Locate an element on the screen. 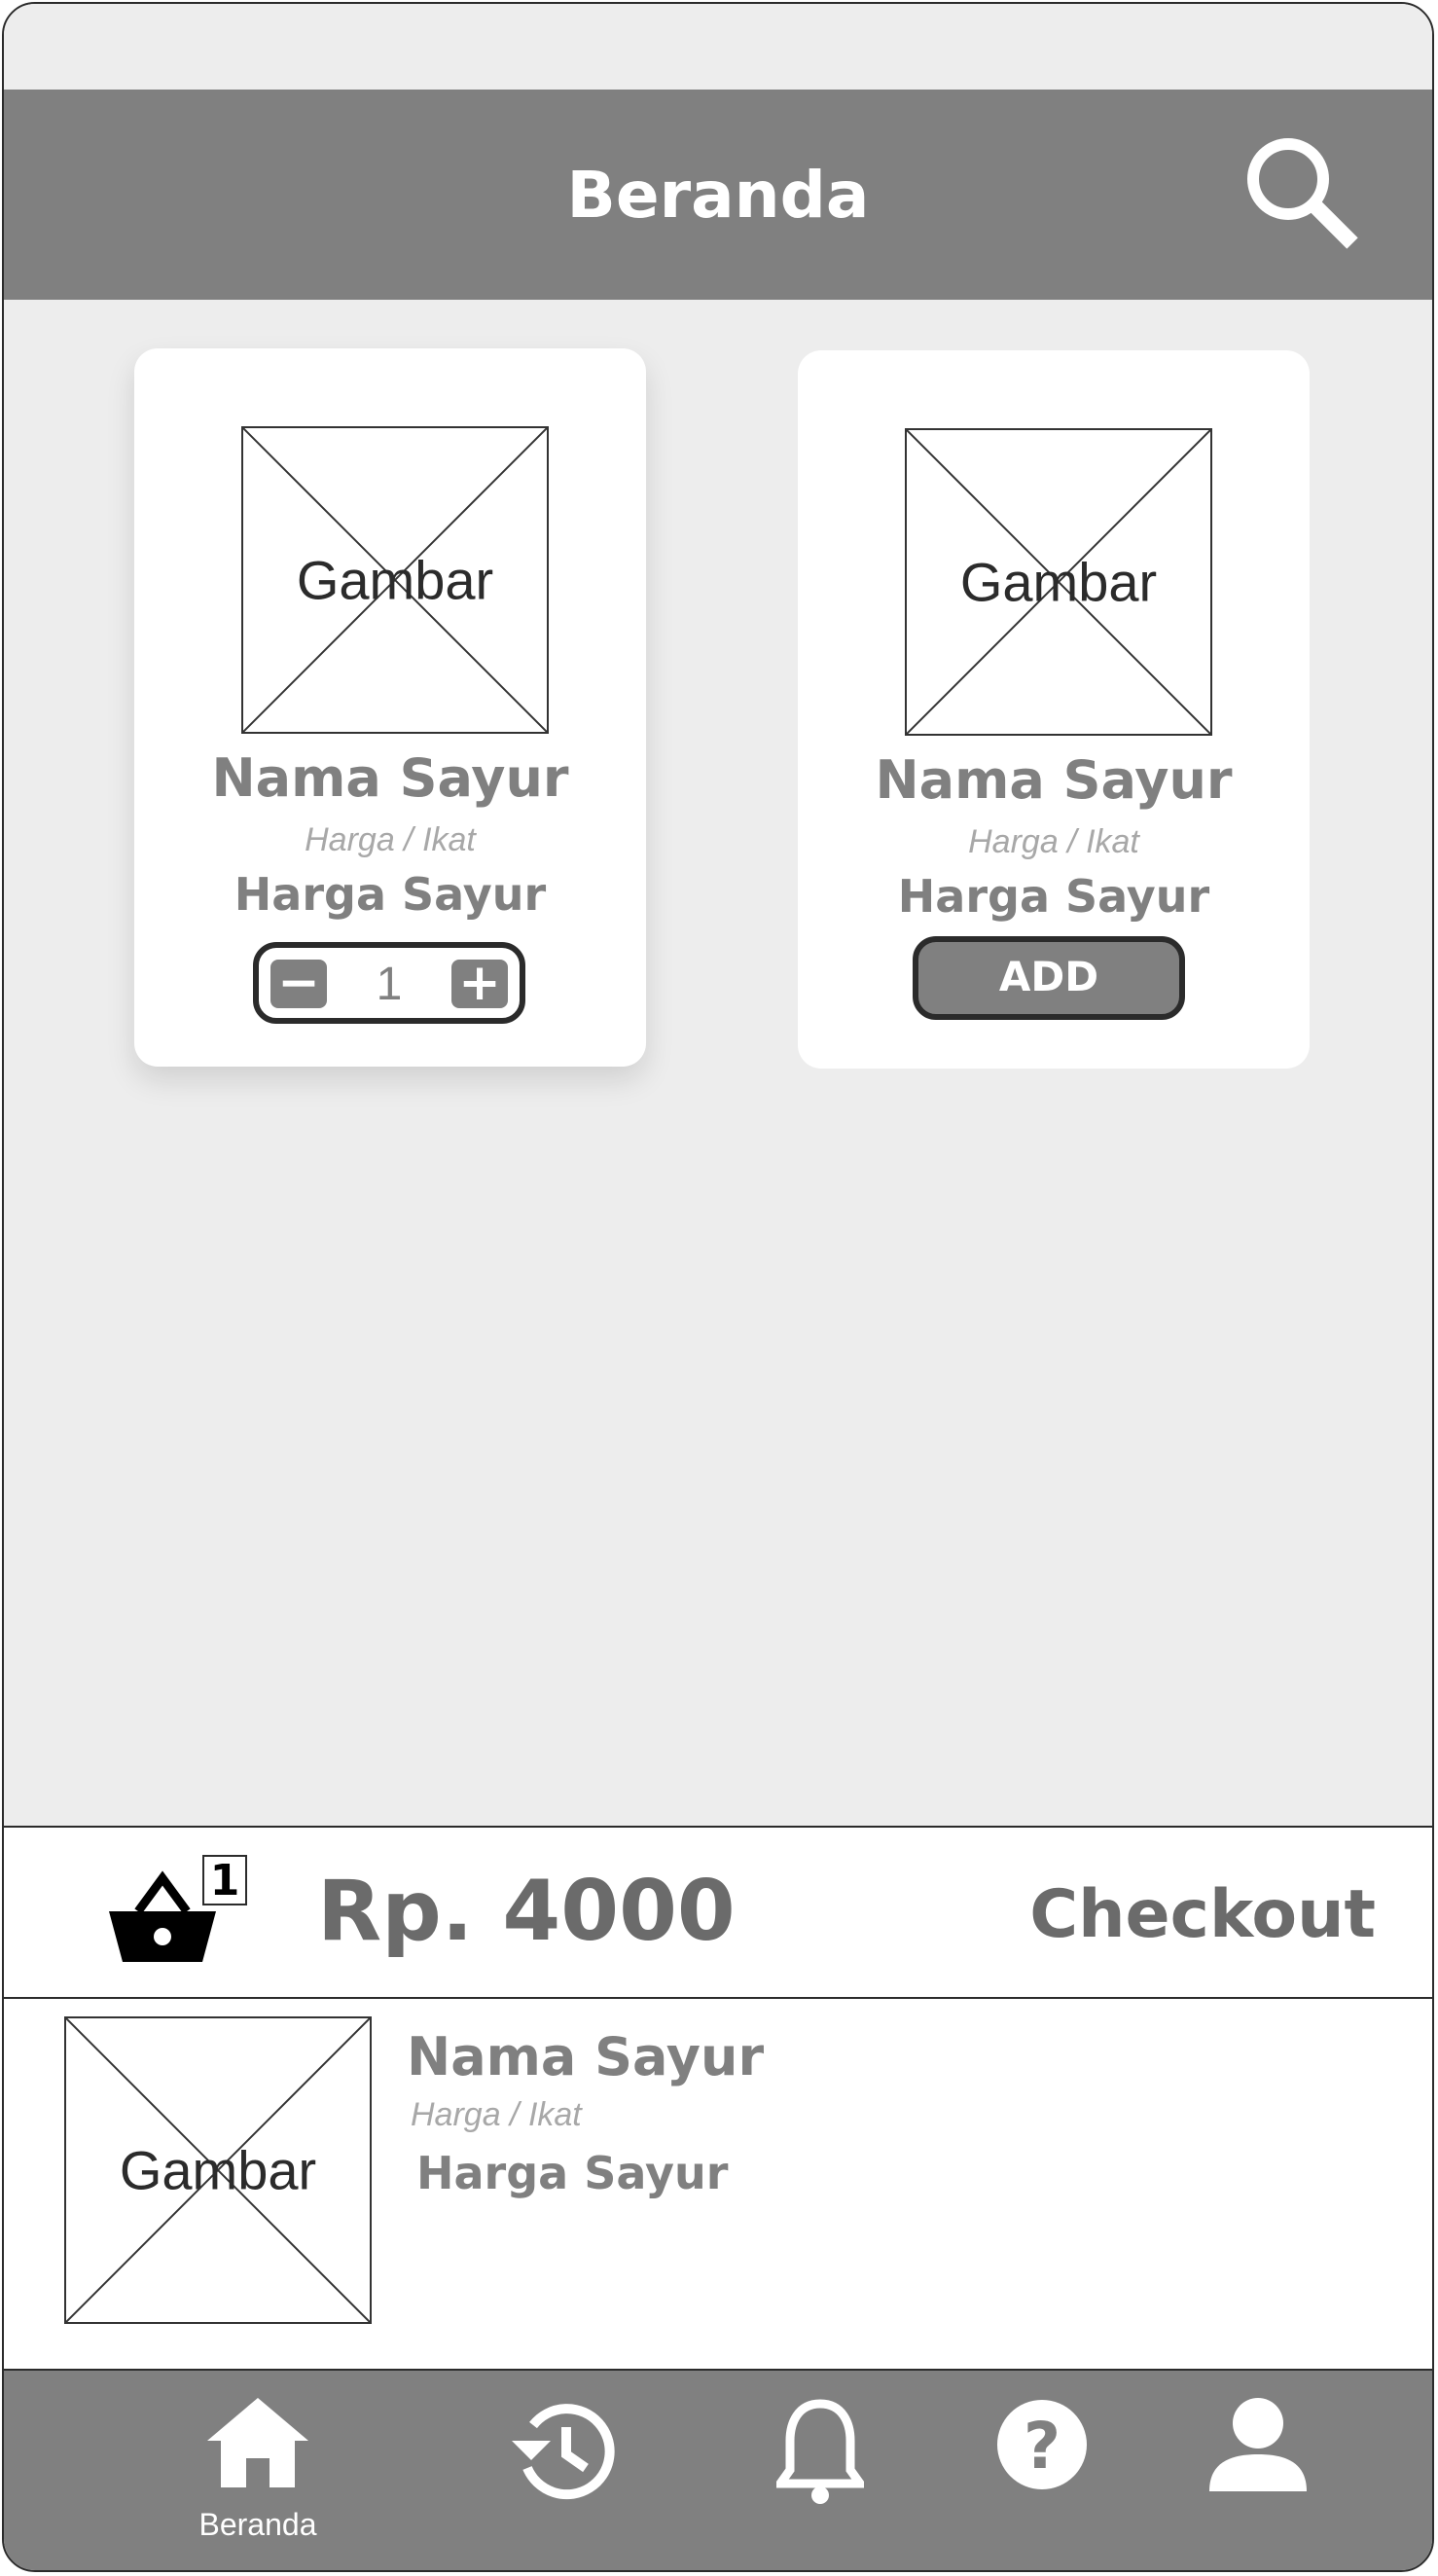 This screenshot has width=1438, height=2576. nav-item-notifications is located at coordinates (820, 2471).